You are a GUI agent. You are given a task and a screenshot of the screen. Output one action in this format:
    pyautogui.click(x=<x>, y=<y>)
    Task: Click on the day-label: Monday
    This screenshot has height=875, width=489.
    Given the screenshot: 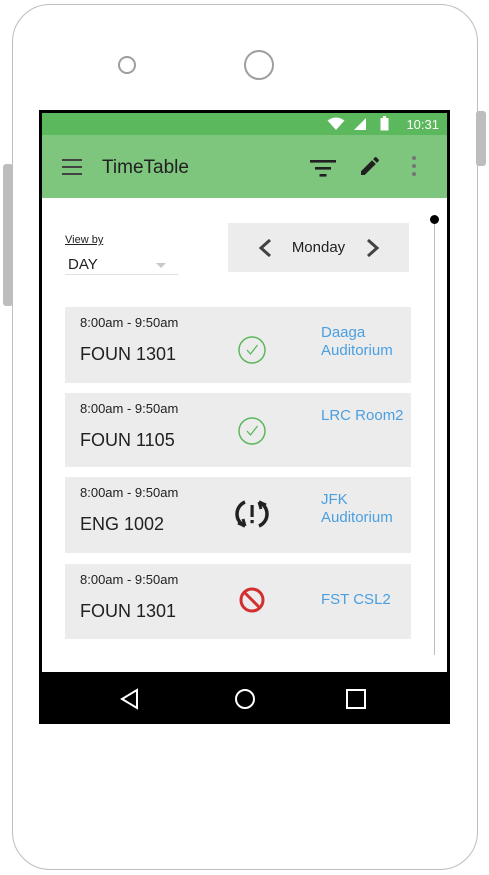 What is the action you would take?
    pyautogui.click(x=318, y=247)
    